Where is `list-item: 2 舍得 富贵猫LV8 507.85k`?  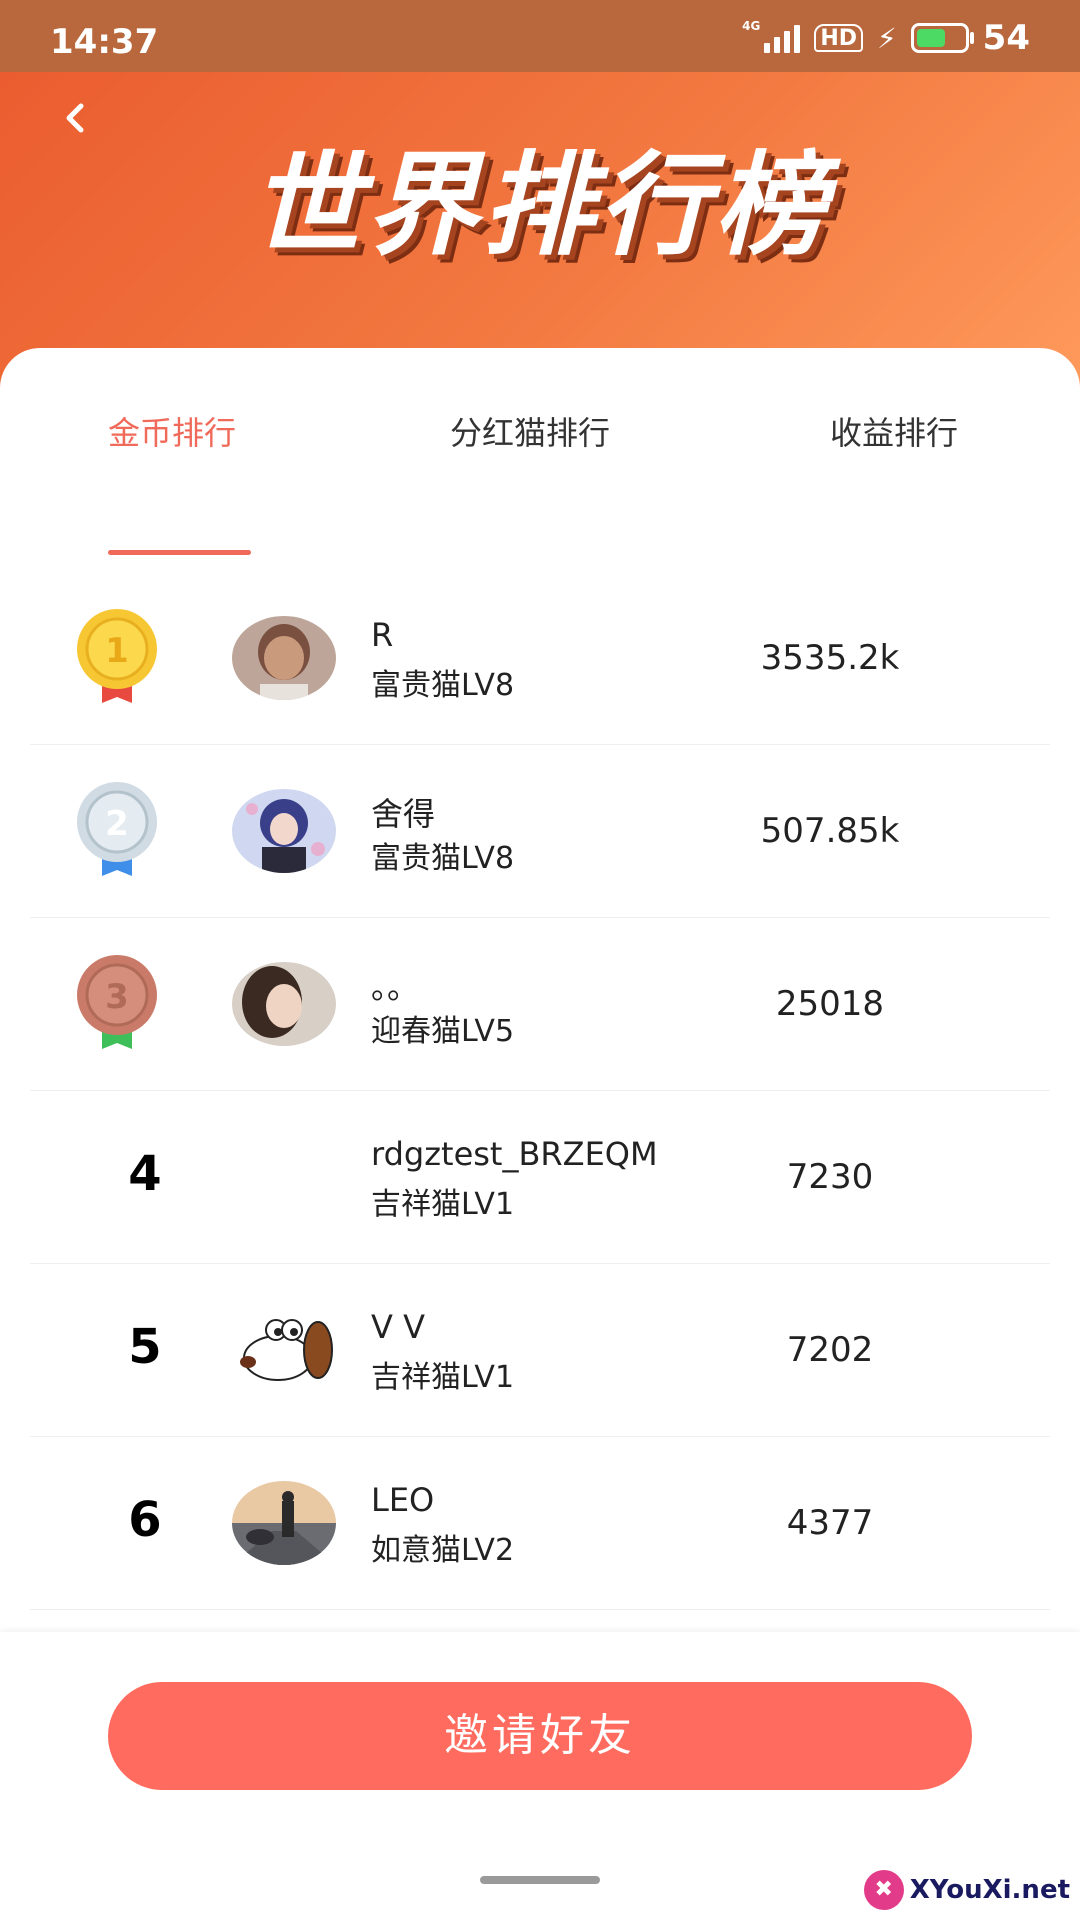
list-item: 2 舍得 富贵猫LV8 507.85k is located at coordinates (540, 831).